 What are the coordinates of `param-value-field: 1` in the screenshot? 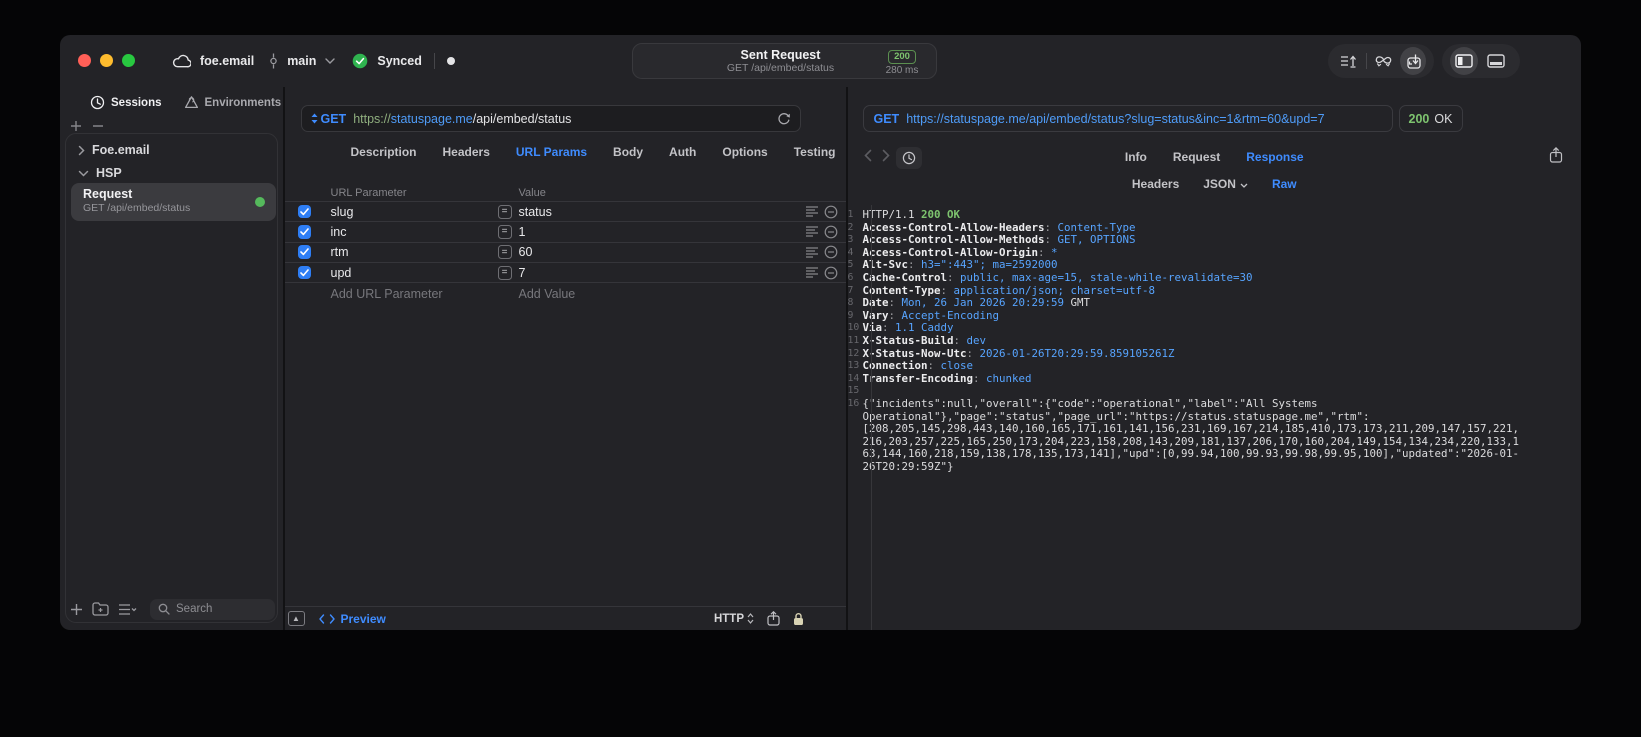 It's located at (522, 232).